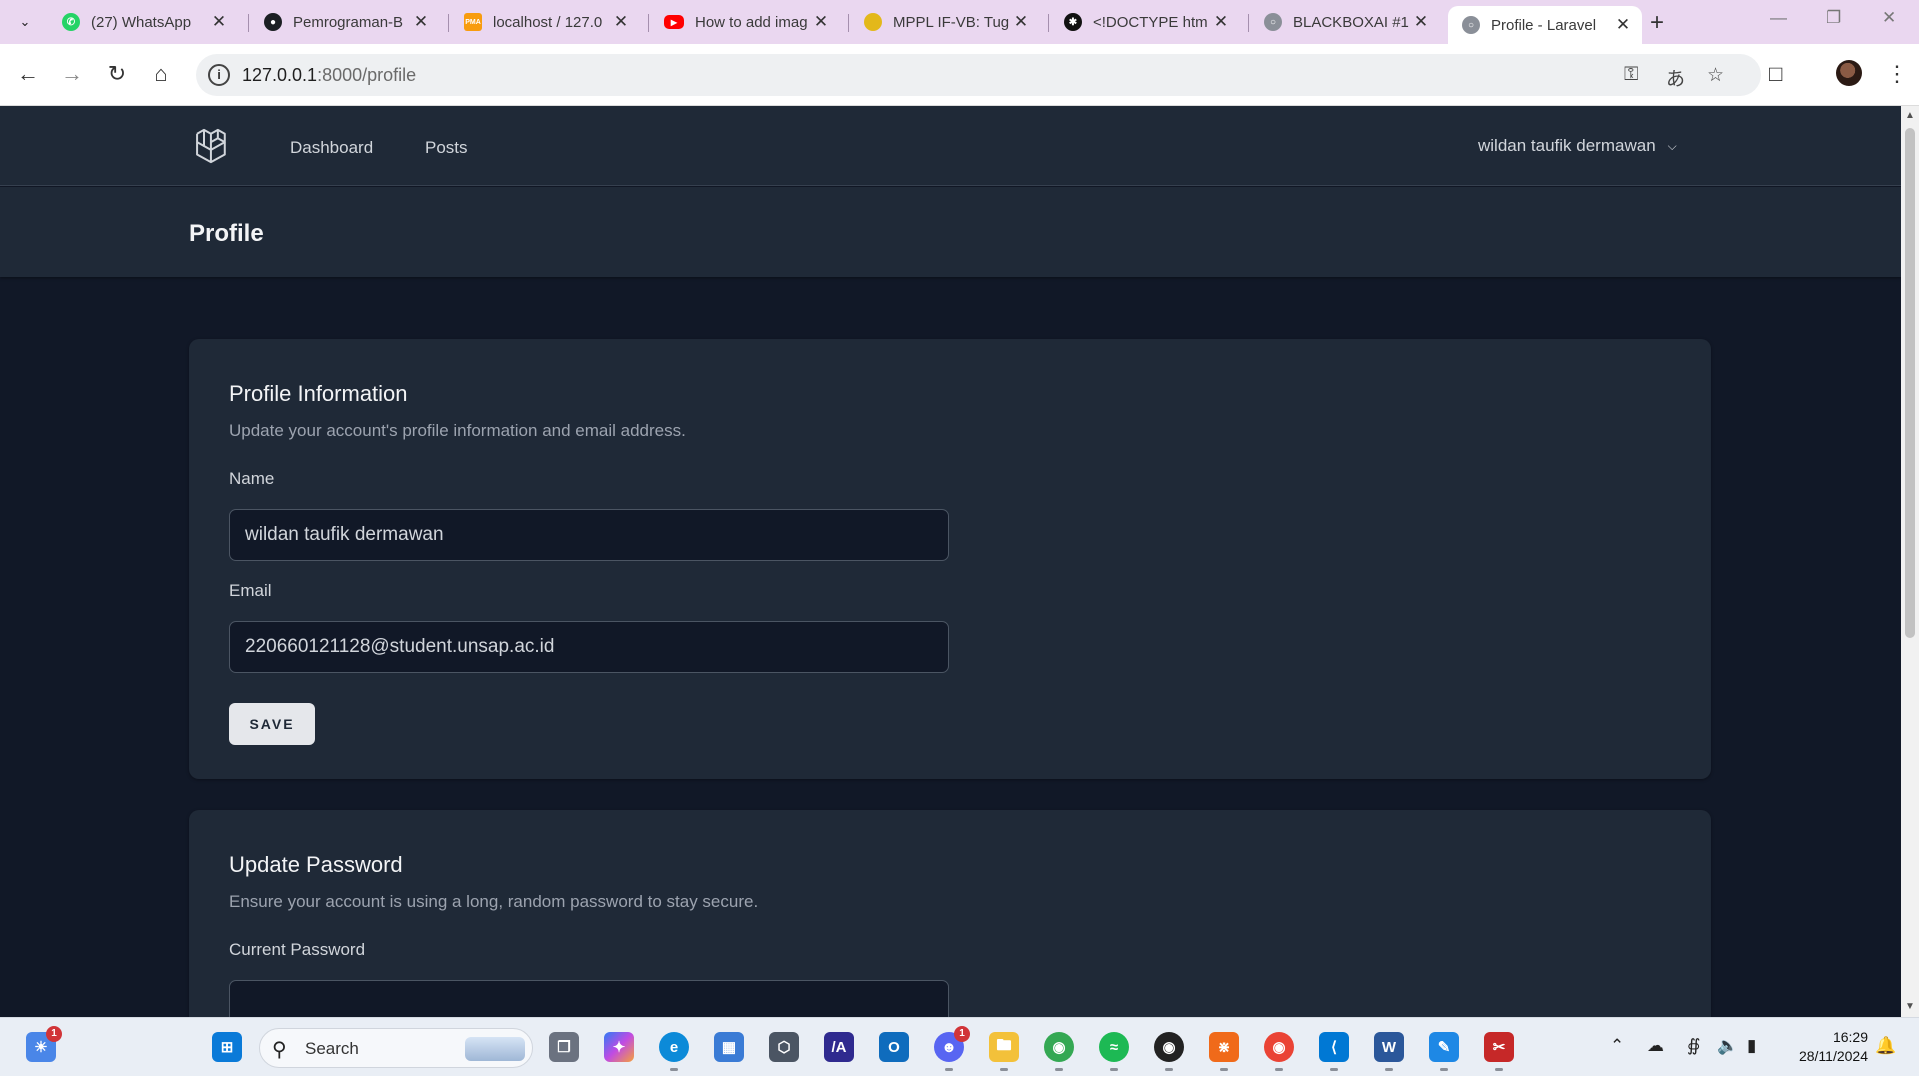 The image size is (1919, 1076). What do you see at coordinates (1727, 1046) in the screenshot?
I see `volume-icon: 🔈` at bounding box center [1727, 1046].